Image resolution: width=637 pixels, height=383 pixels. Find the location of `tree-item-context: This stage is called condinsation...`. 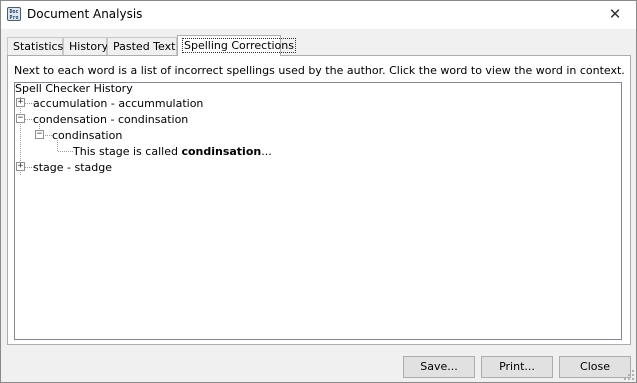

tree-item-context: This stage is called condinsation... is located at coordinates (172, 152).